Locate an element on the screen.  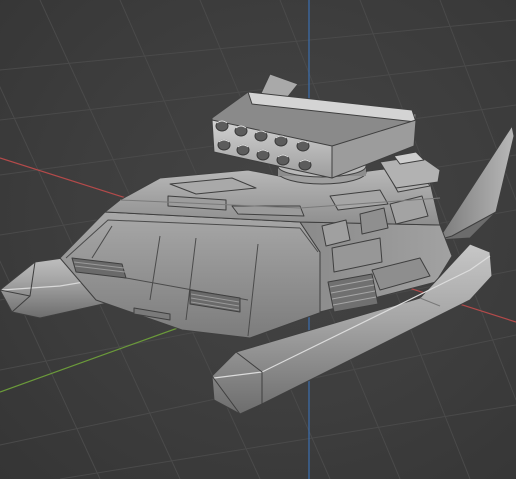
rear-fin is located at coordinates (476, 183).